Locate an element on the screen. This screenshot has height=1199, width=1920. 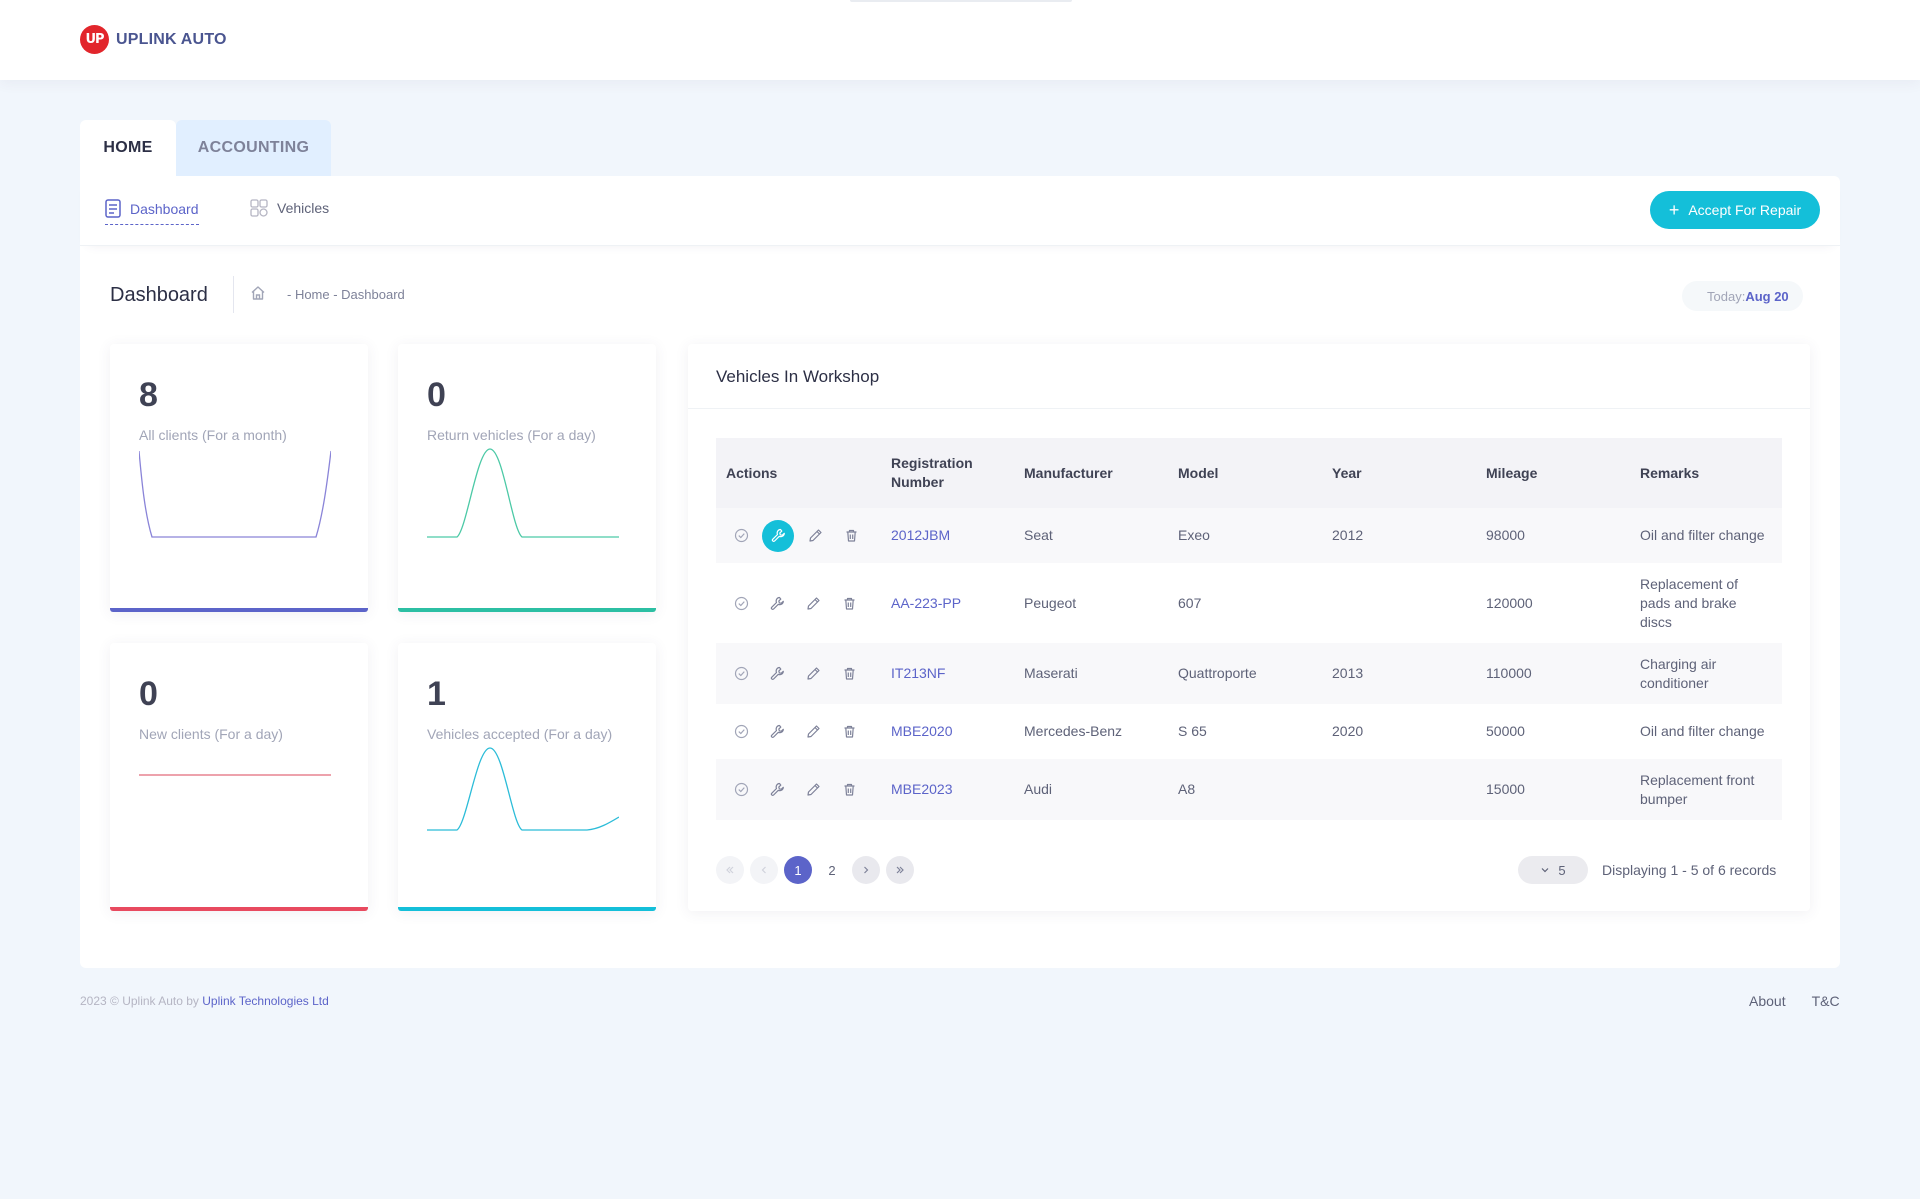
registration-link: AA-223-PP is located at coordinates (951, 603).